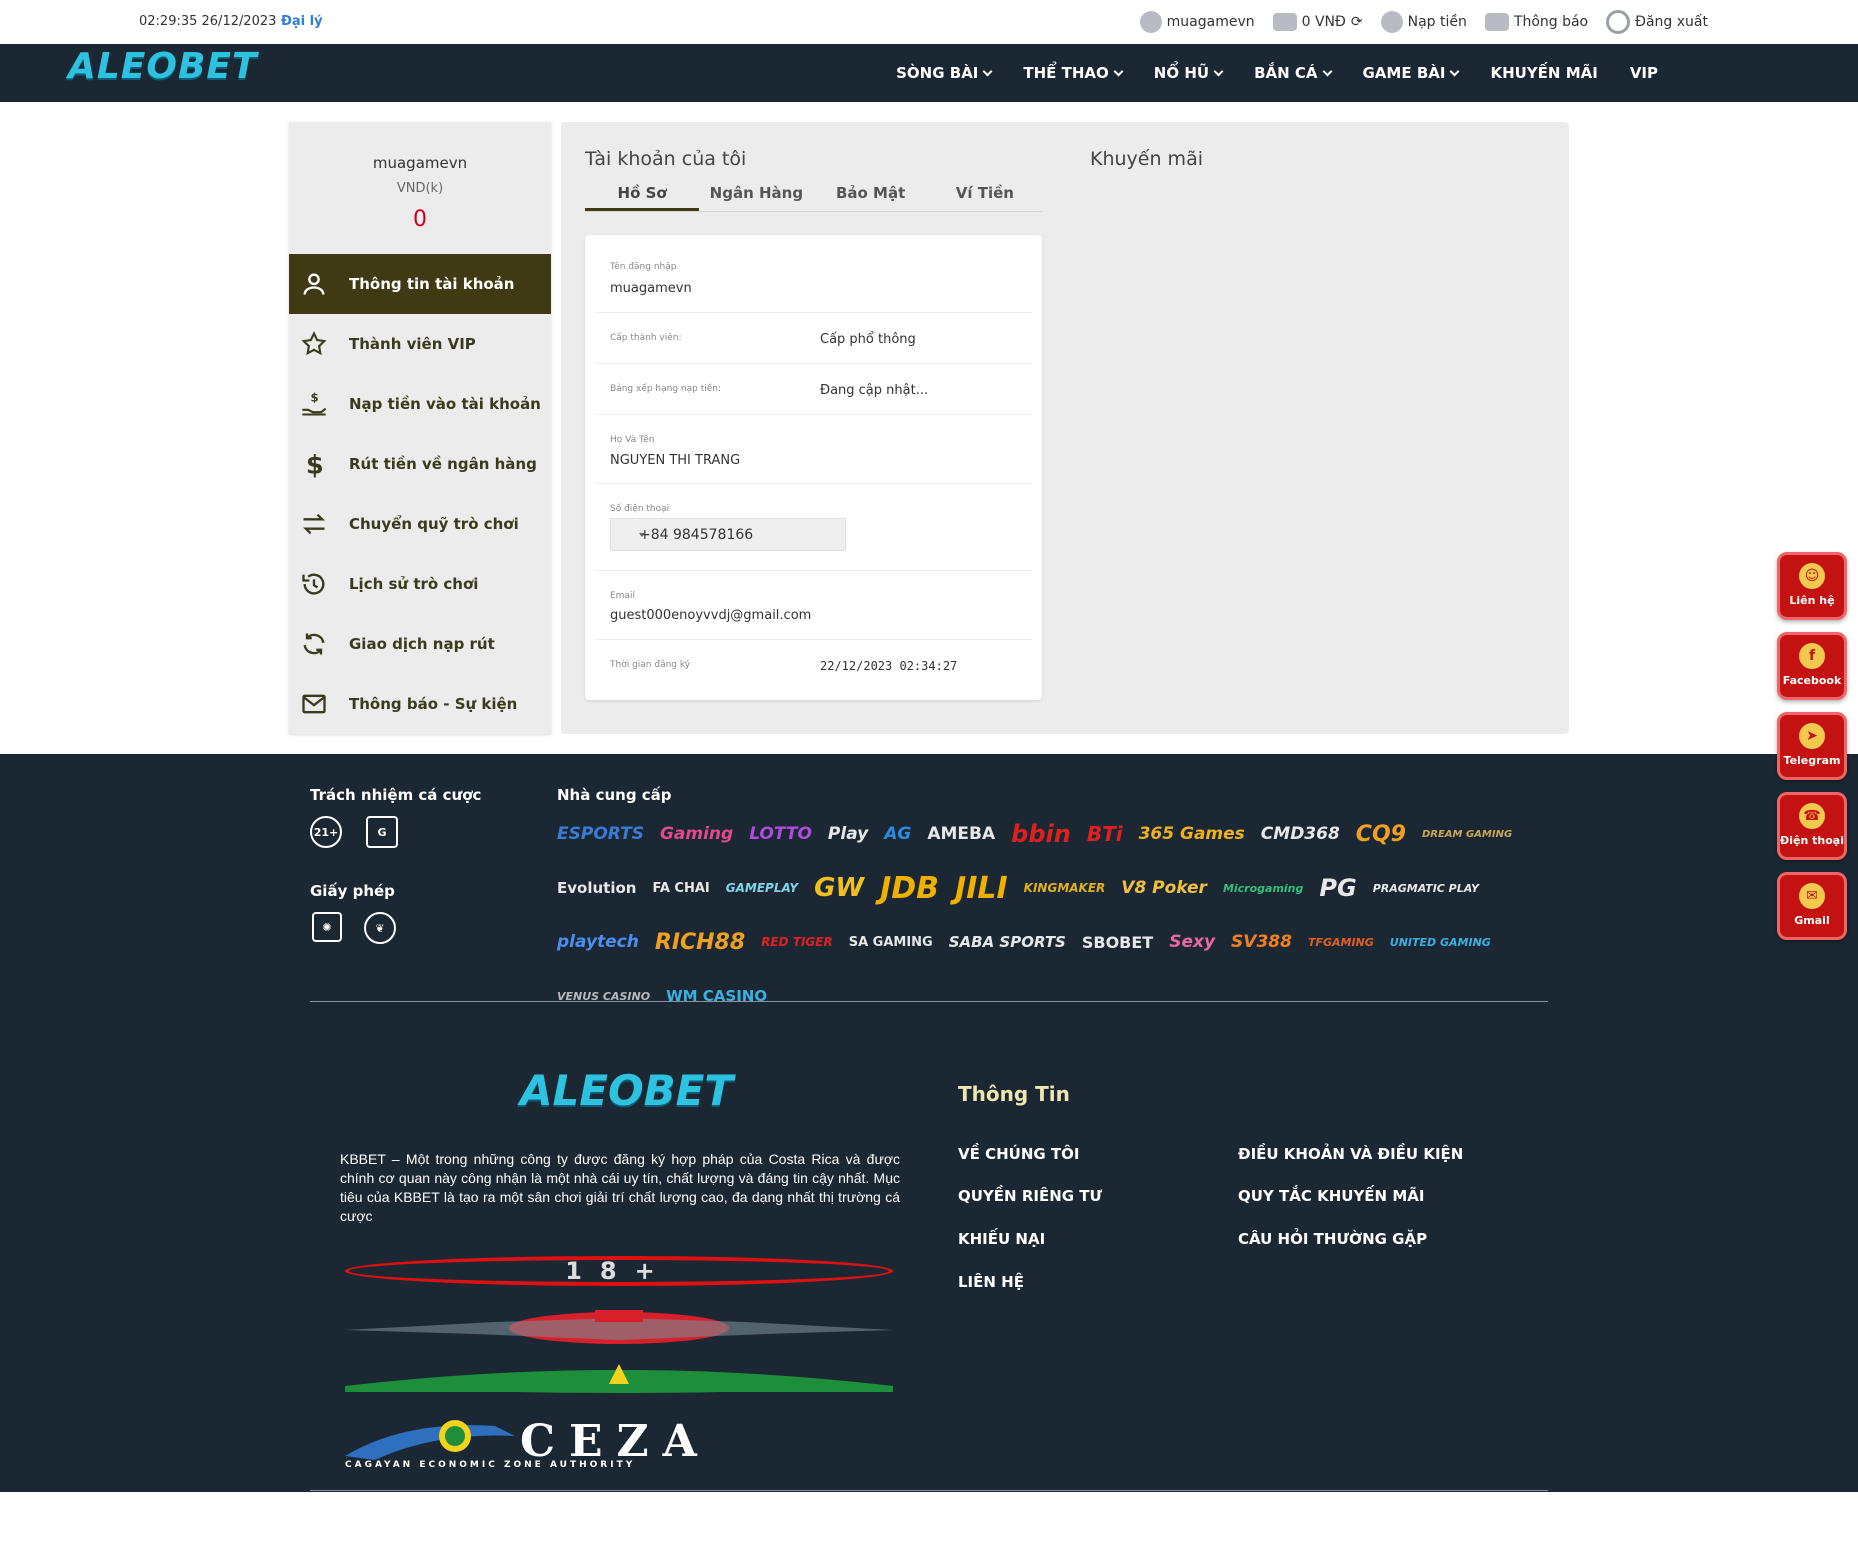 The width and height of the screenshot is (1858, 1542). I want to click on nav-casino: SÒNG BÀI, so click(944, 73).